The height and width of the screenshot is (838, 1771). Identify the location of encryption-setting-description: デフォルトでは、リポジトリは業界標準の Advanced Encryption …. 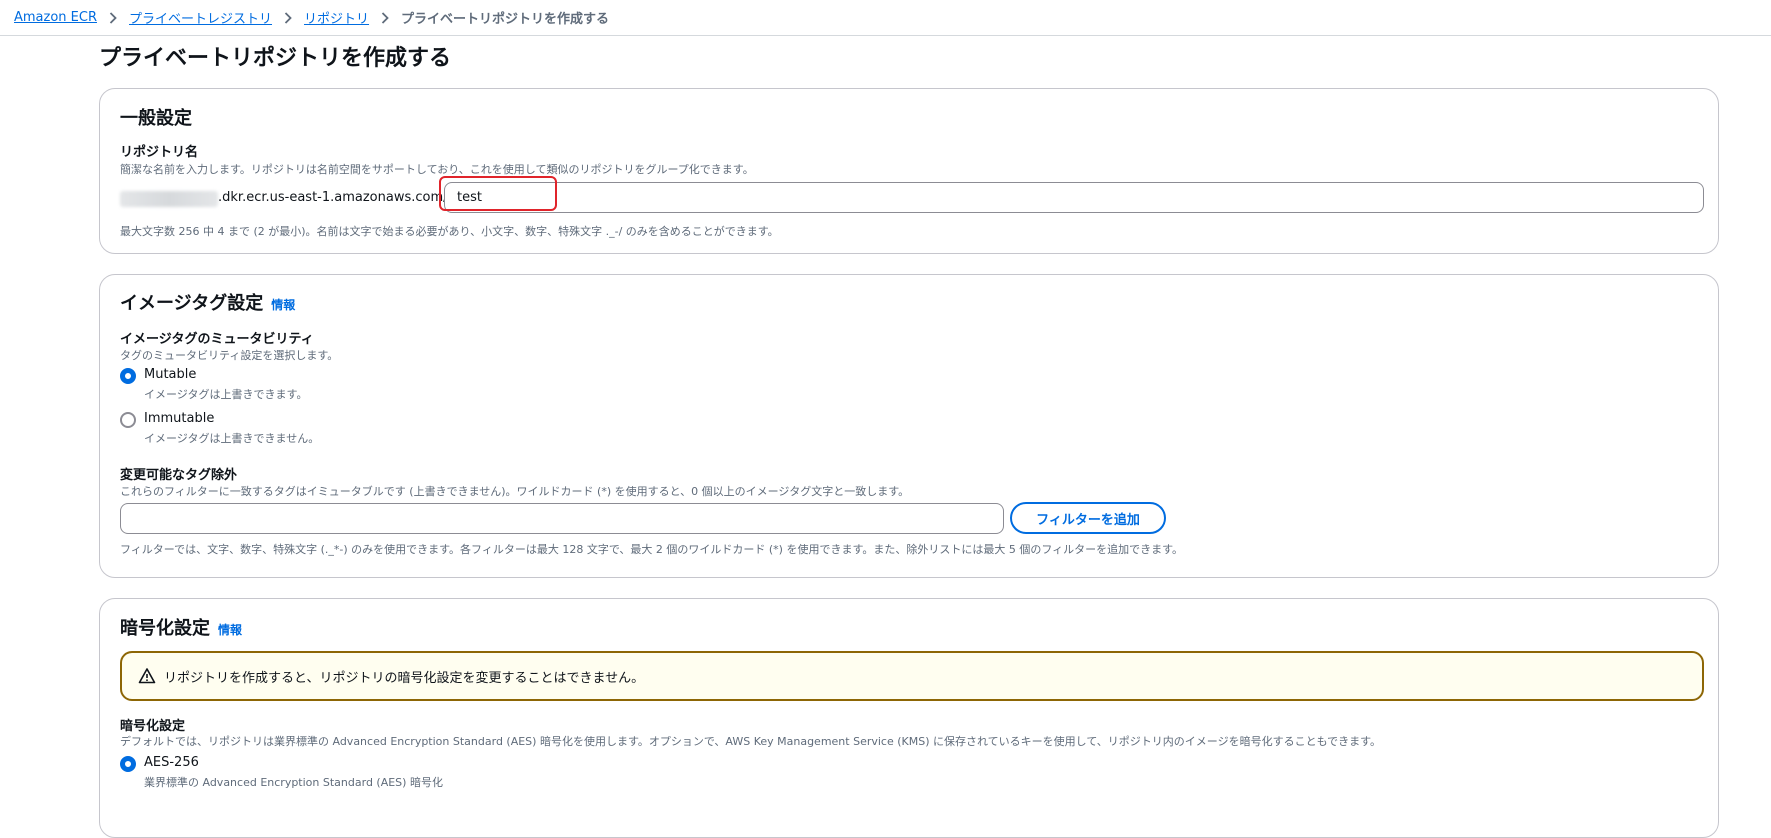
(751, 741).